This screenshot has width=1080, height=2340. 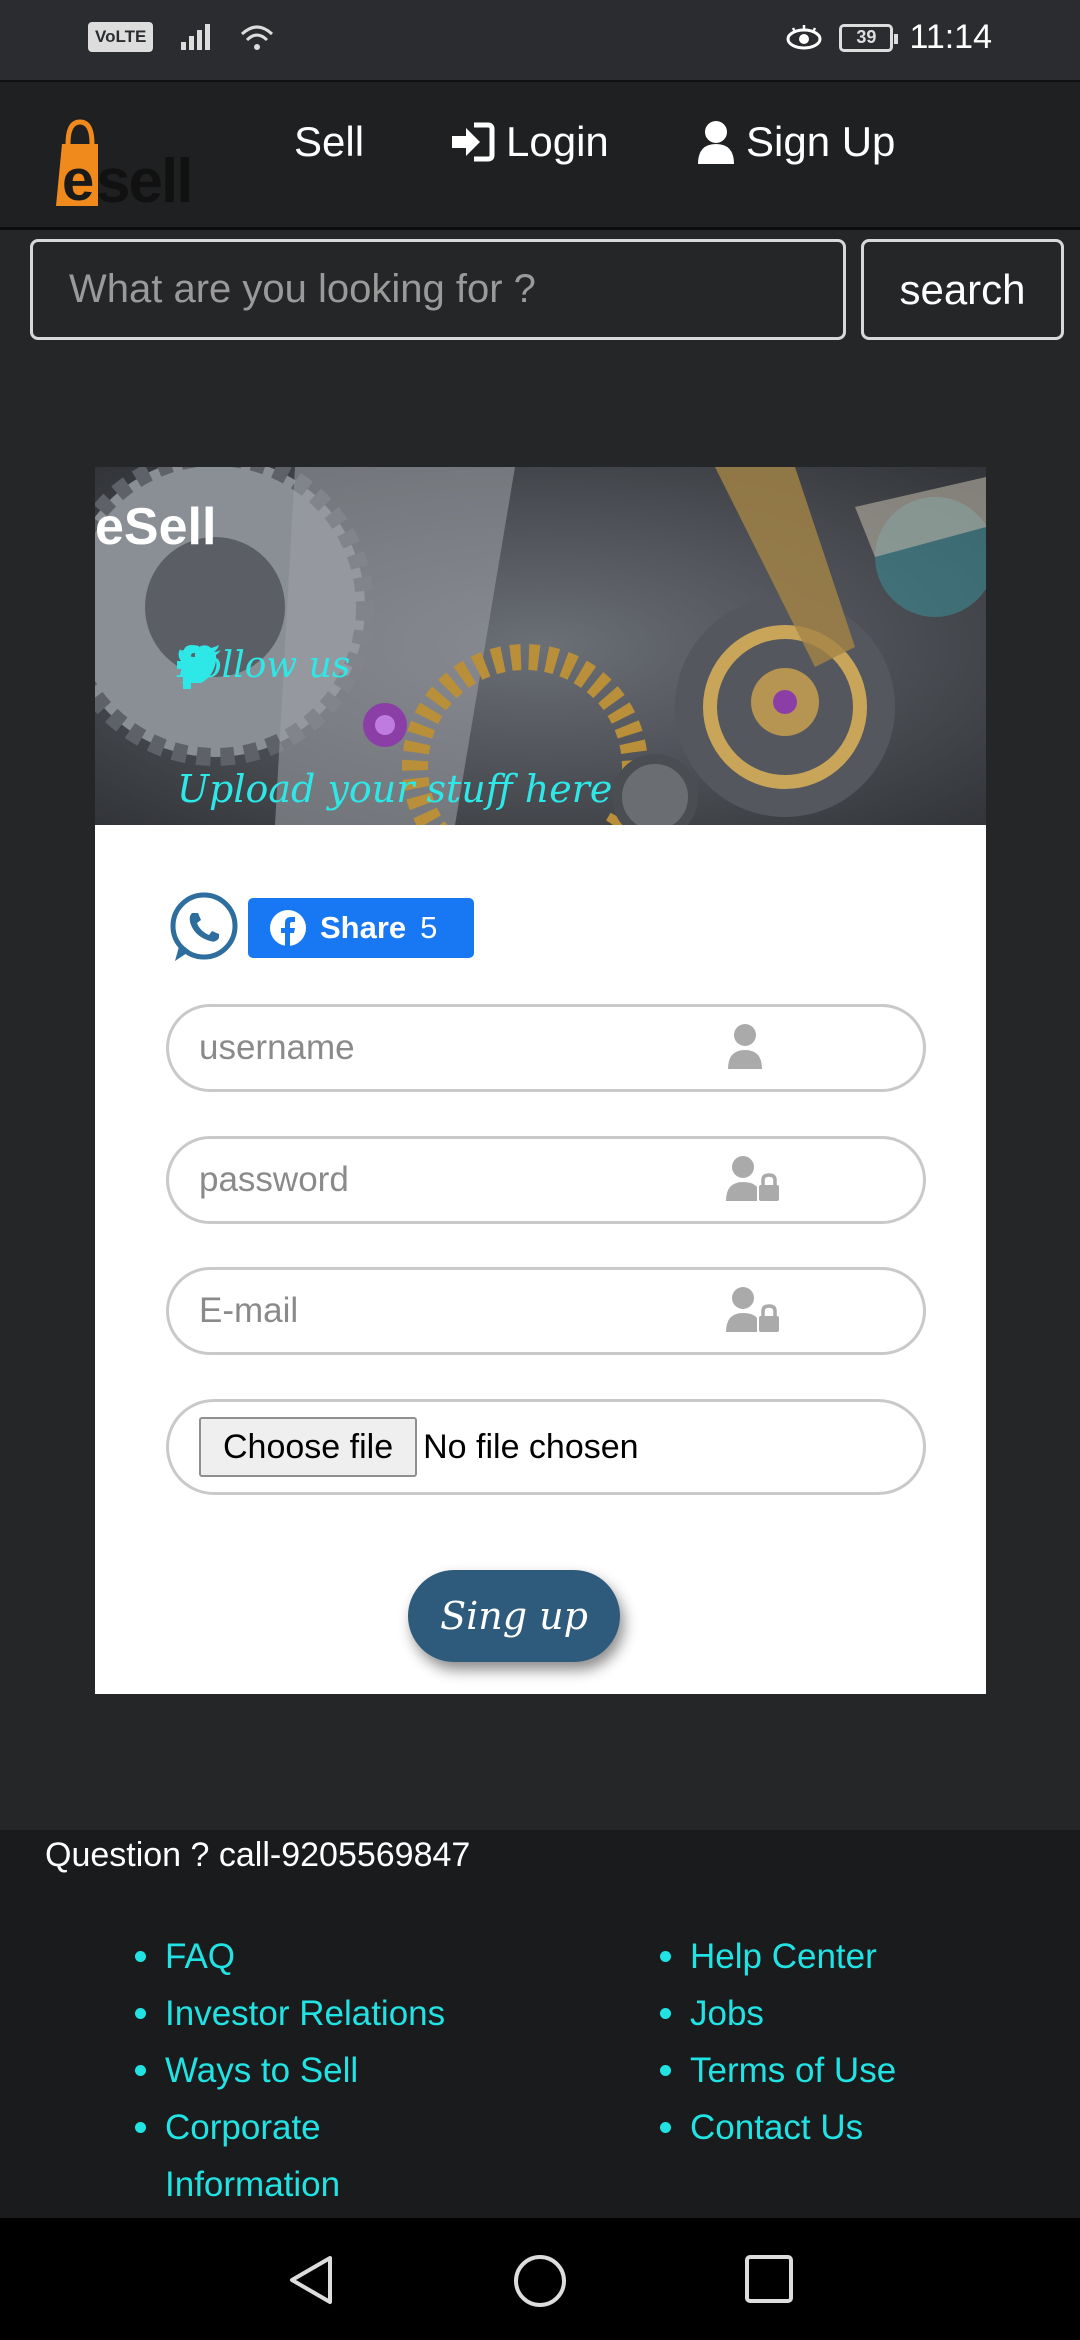 What do you see at coordinates (962, 289) in the screenshot?
I see `search-button: search` at bounding box center [962, 289].